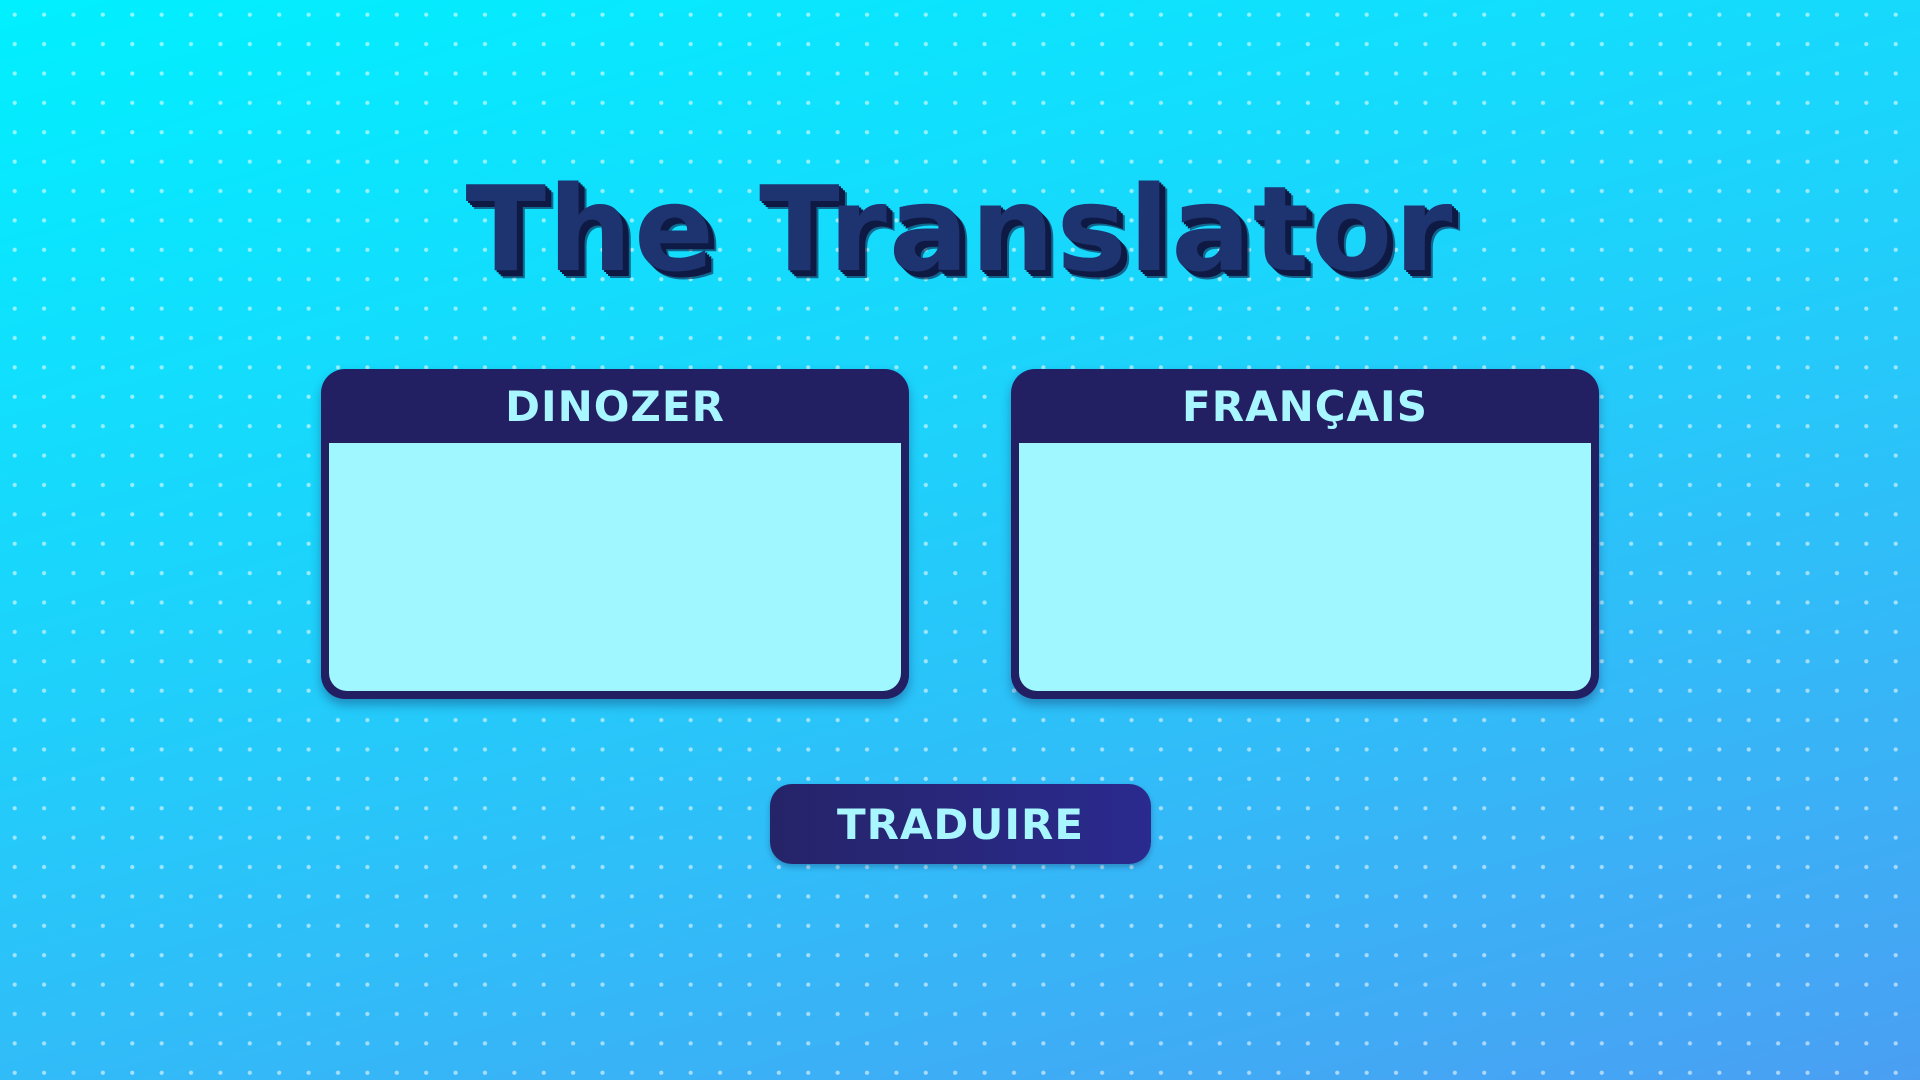  What do you see at coordinates (615, 567) in the screenshot?
I see `source-text-input` at bounding box center [615, 567].